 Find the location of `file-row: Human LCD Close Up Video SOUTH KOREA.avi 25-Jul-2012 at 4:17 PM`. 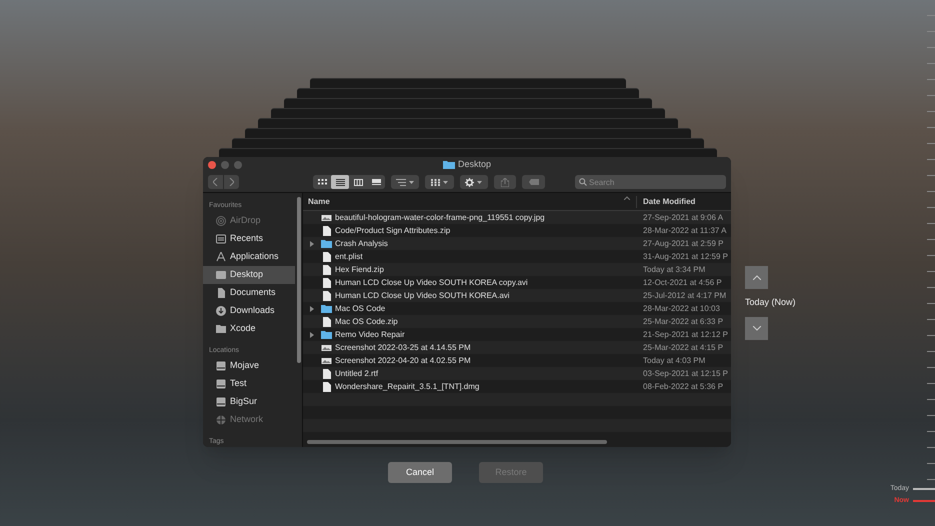

file-row: Human LCD Close Up Video SOUTH KOREA.avi 25-Jul-2012 at 4:17 PM is located at coordinates (517, 295).